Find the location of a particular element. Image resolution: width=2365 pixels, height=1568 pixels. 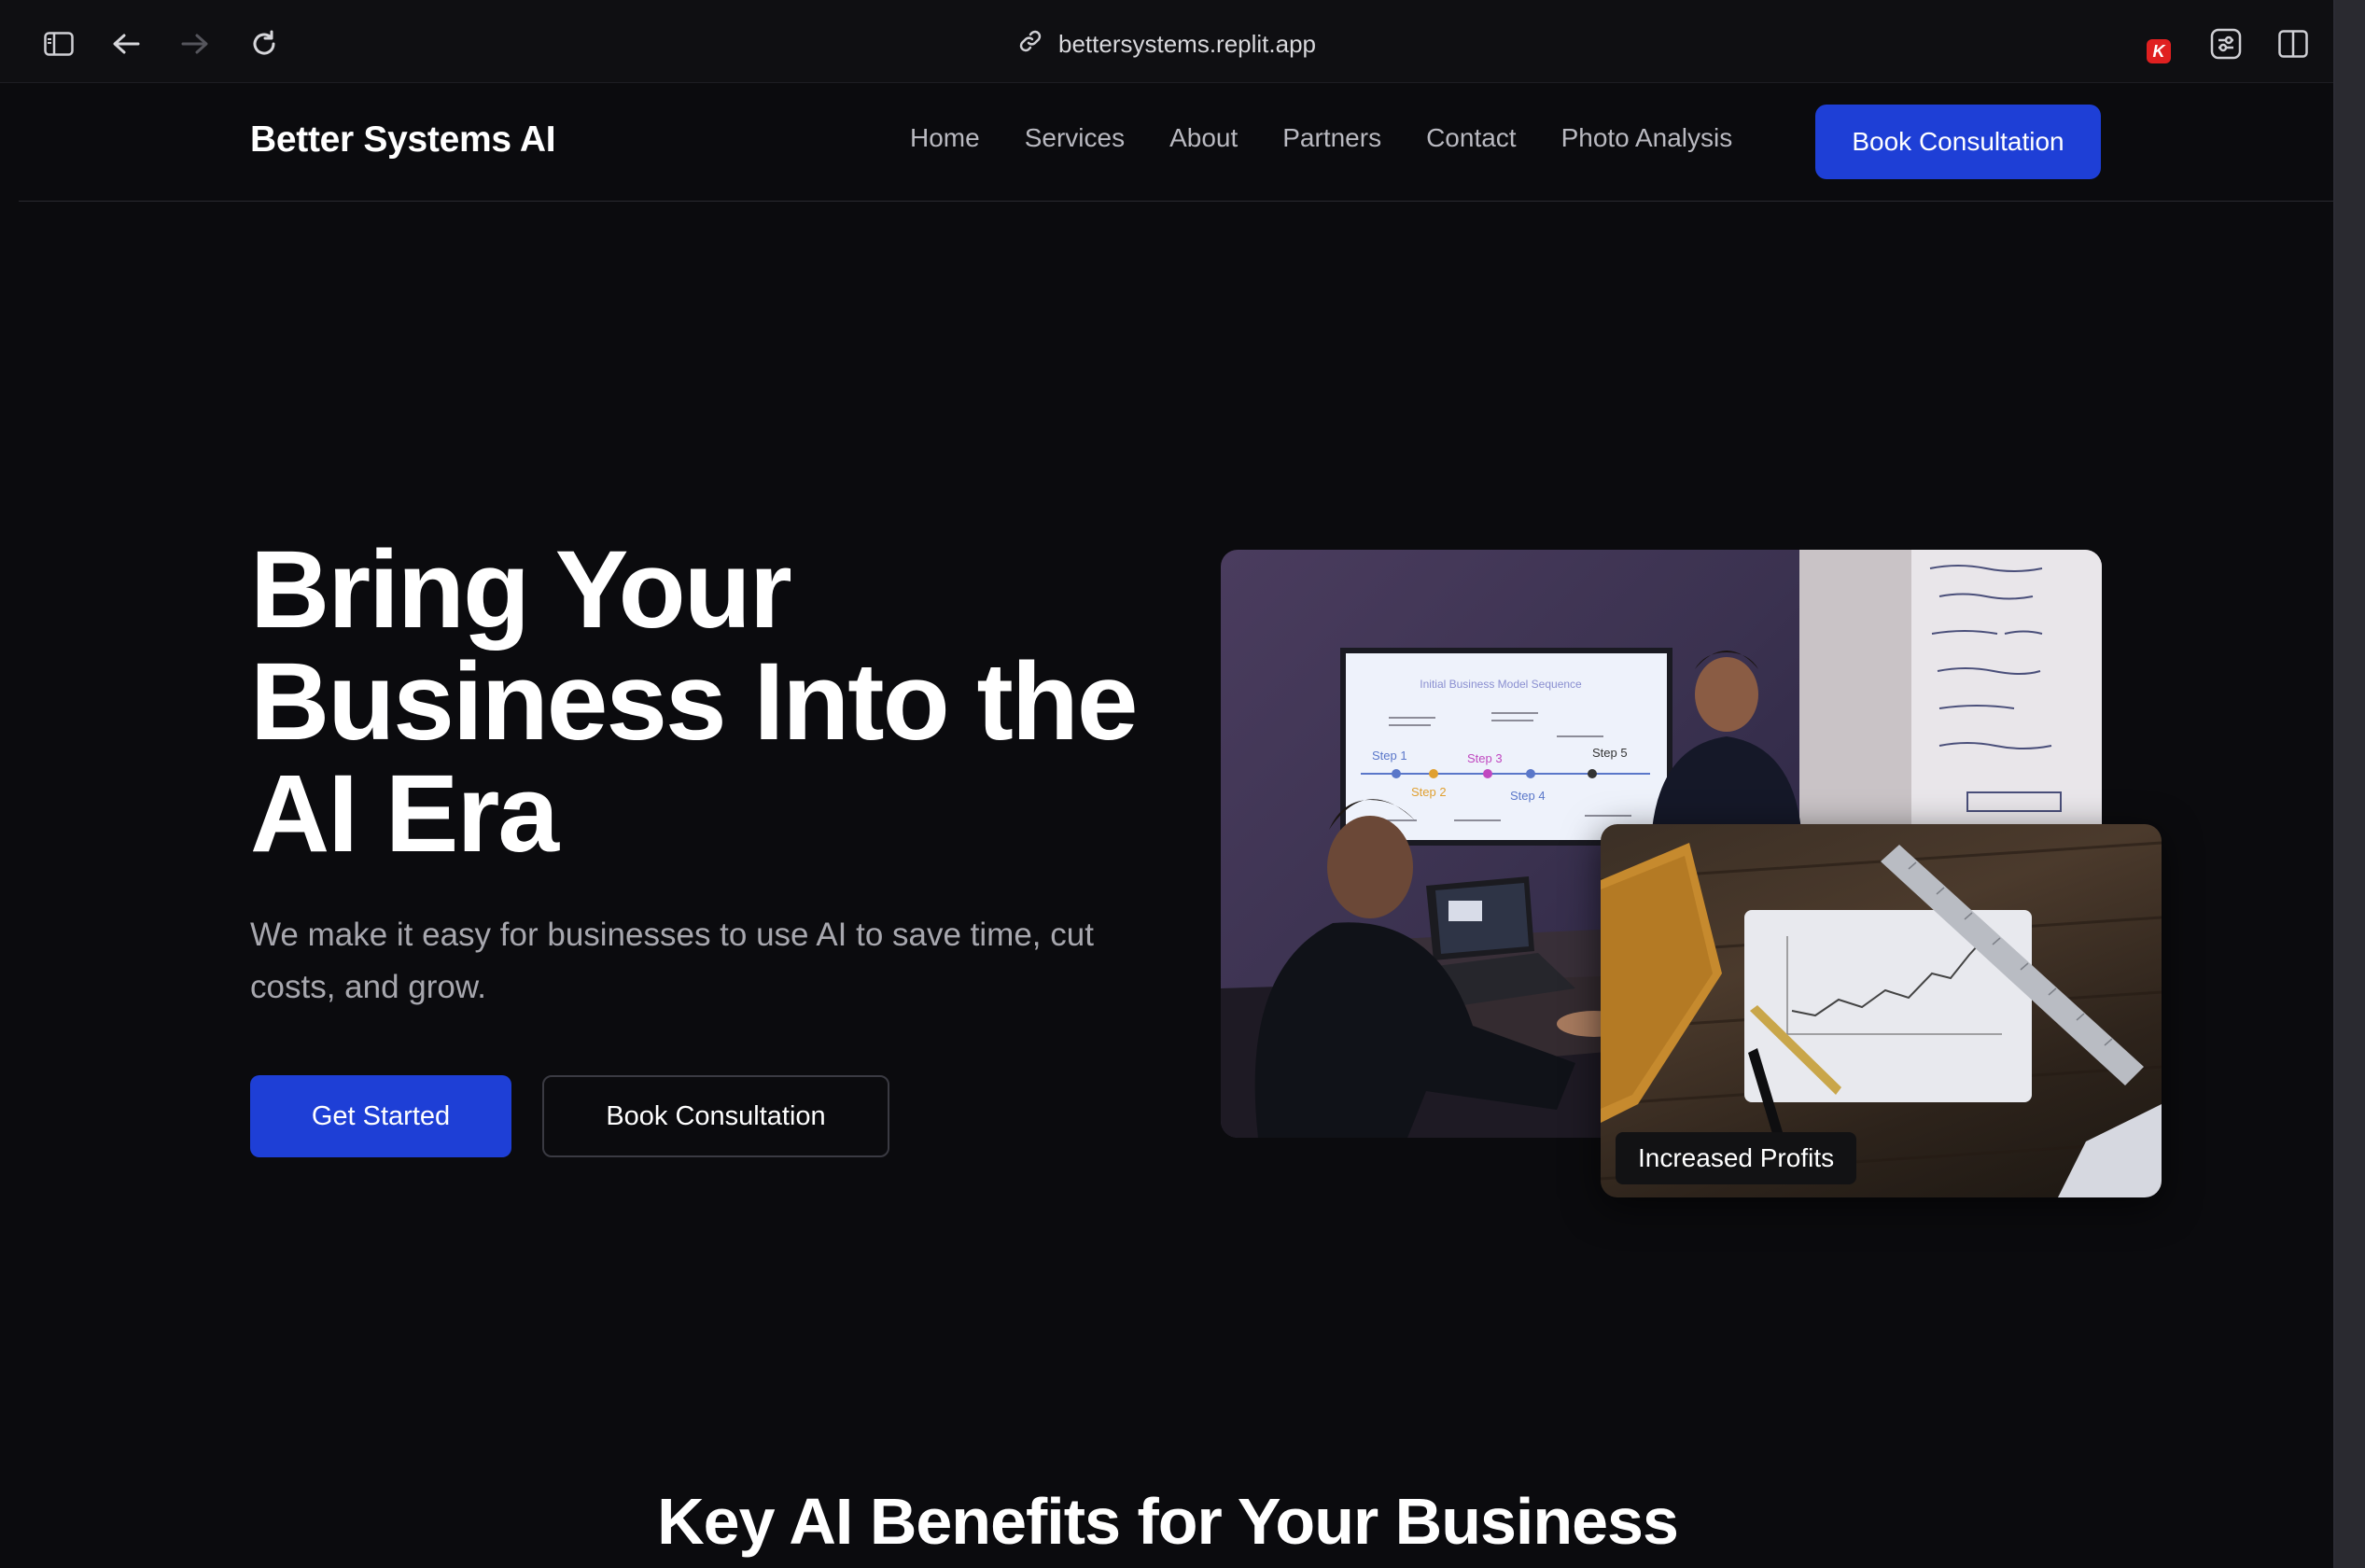

nav-contact: Contact is located at coordinates (1471, 138).